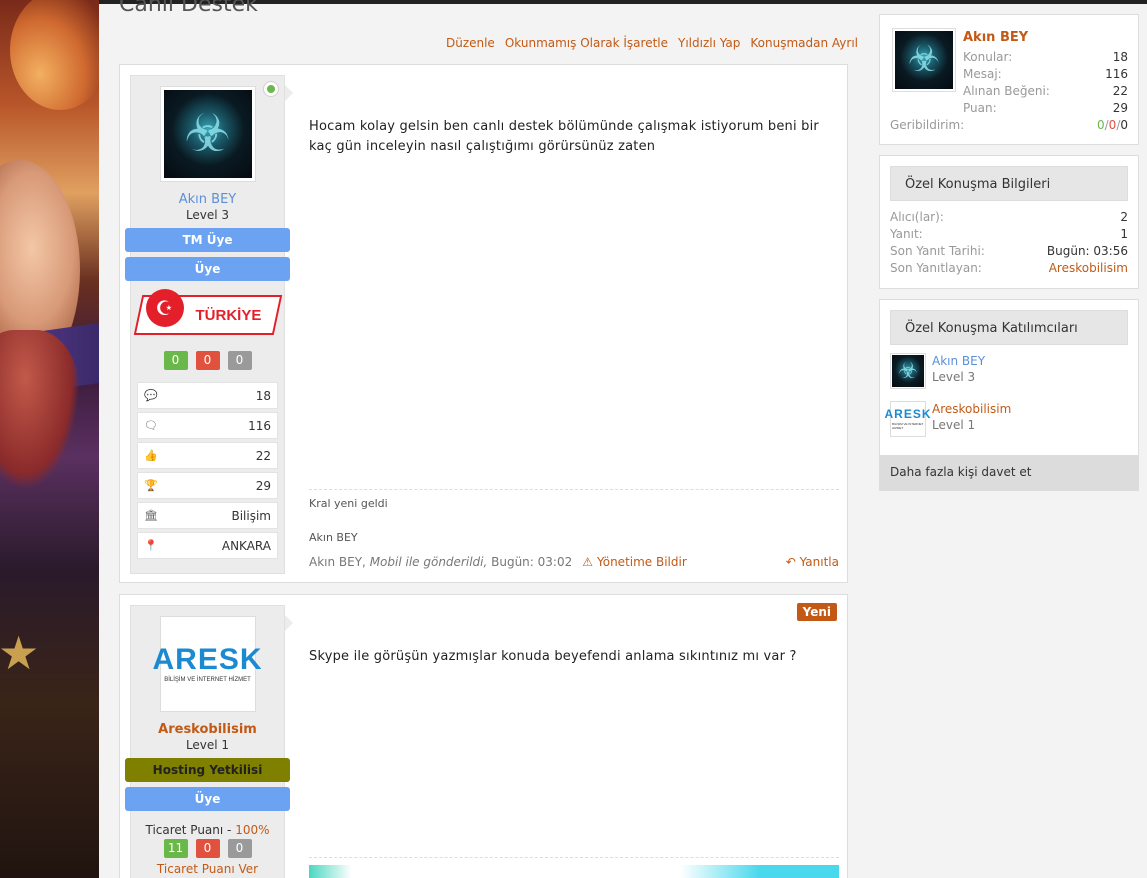 The image size is (1147, 878). What do you see at coordinates (1009, 373) in the screenshot?
I see `participant-item: Akın BEYLevel 3` at bounding box center [1009, 373].